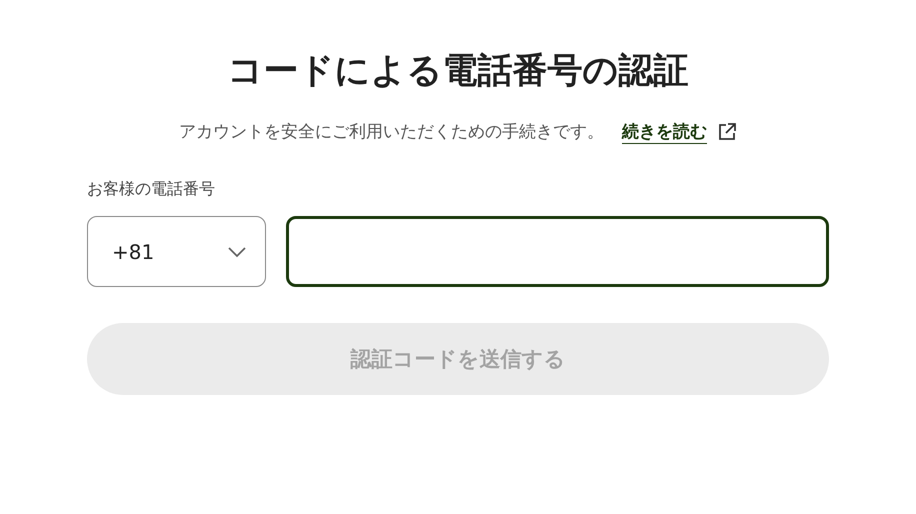  What do you see at coordinates (557, 251) in the screenshot?
I see `phone-number-field` at bounding box center [557, 251].